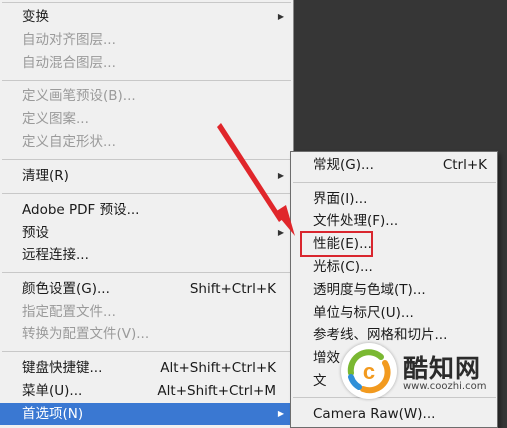 Image resolution: width=507 pixels, height=428 pixels. Describe the element at coordinates (442, 368) in the screenshot. I see `watermark-title: 酷知网` at that location.